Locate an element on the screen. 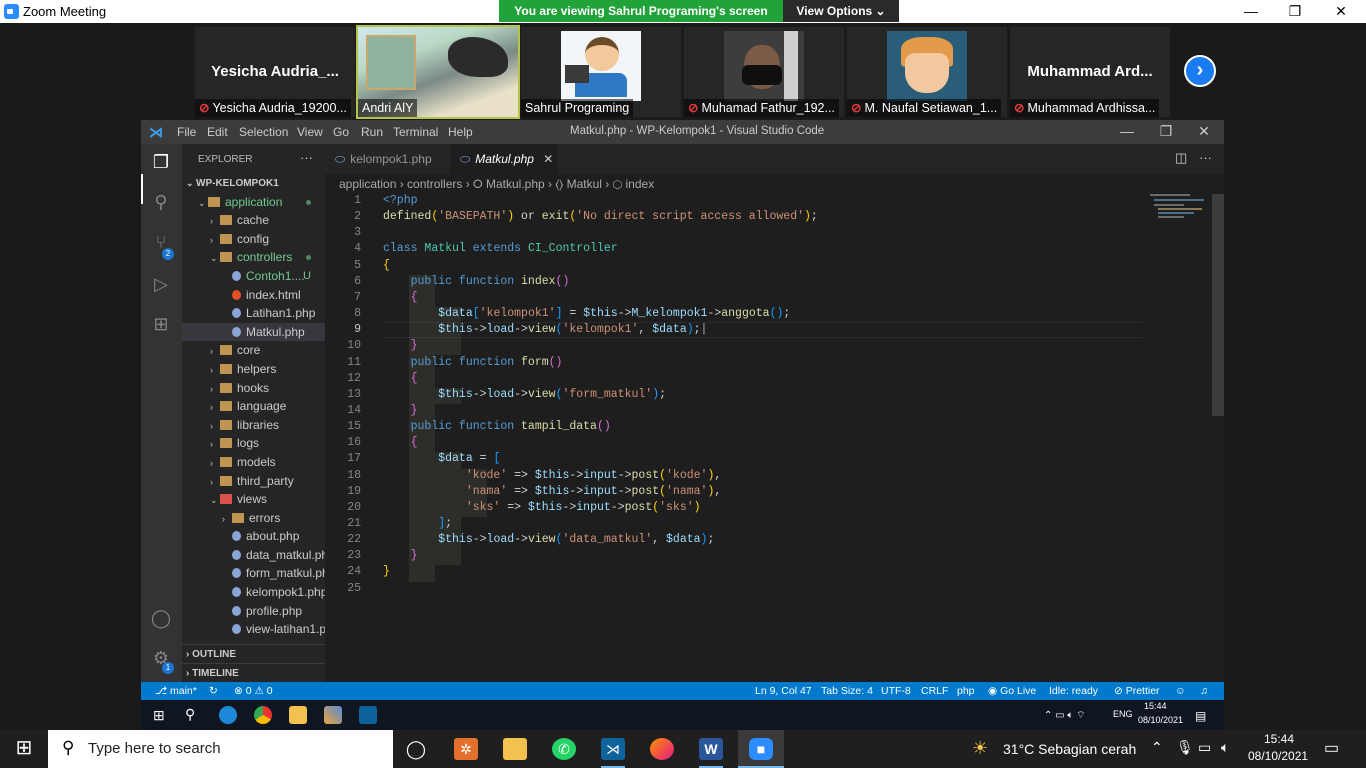 This screenshot has width=1366, height=768. file-tree-item: profile.php is located at coordinates (253, 611).